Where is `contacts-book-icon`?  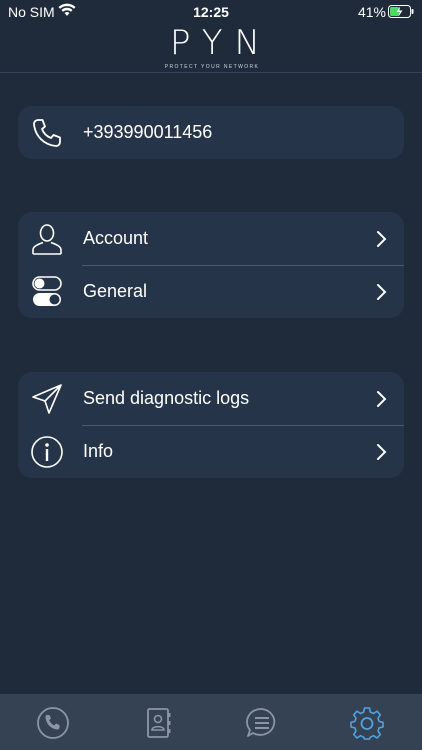
contacts-book-icon is located at coordinates (159, 723).